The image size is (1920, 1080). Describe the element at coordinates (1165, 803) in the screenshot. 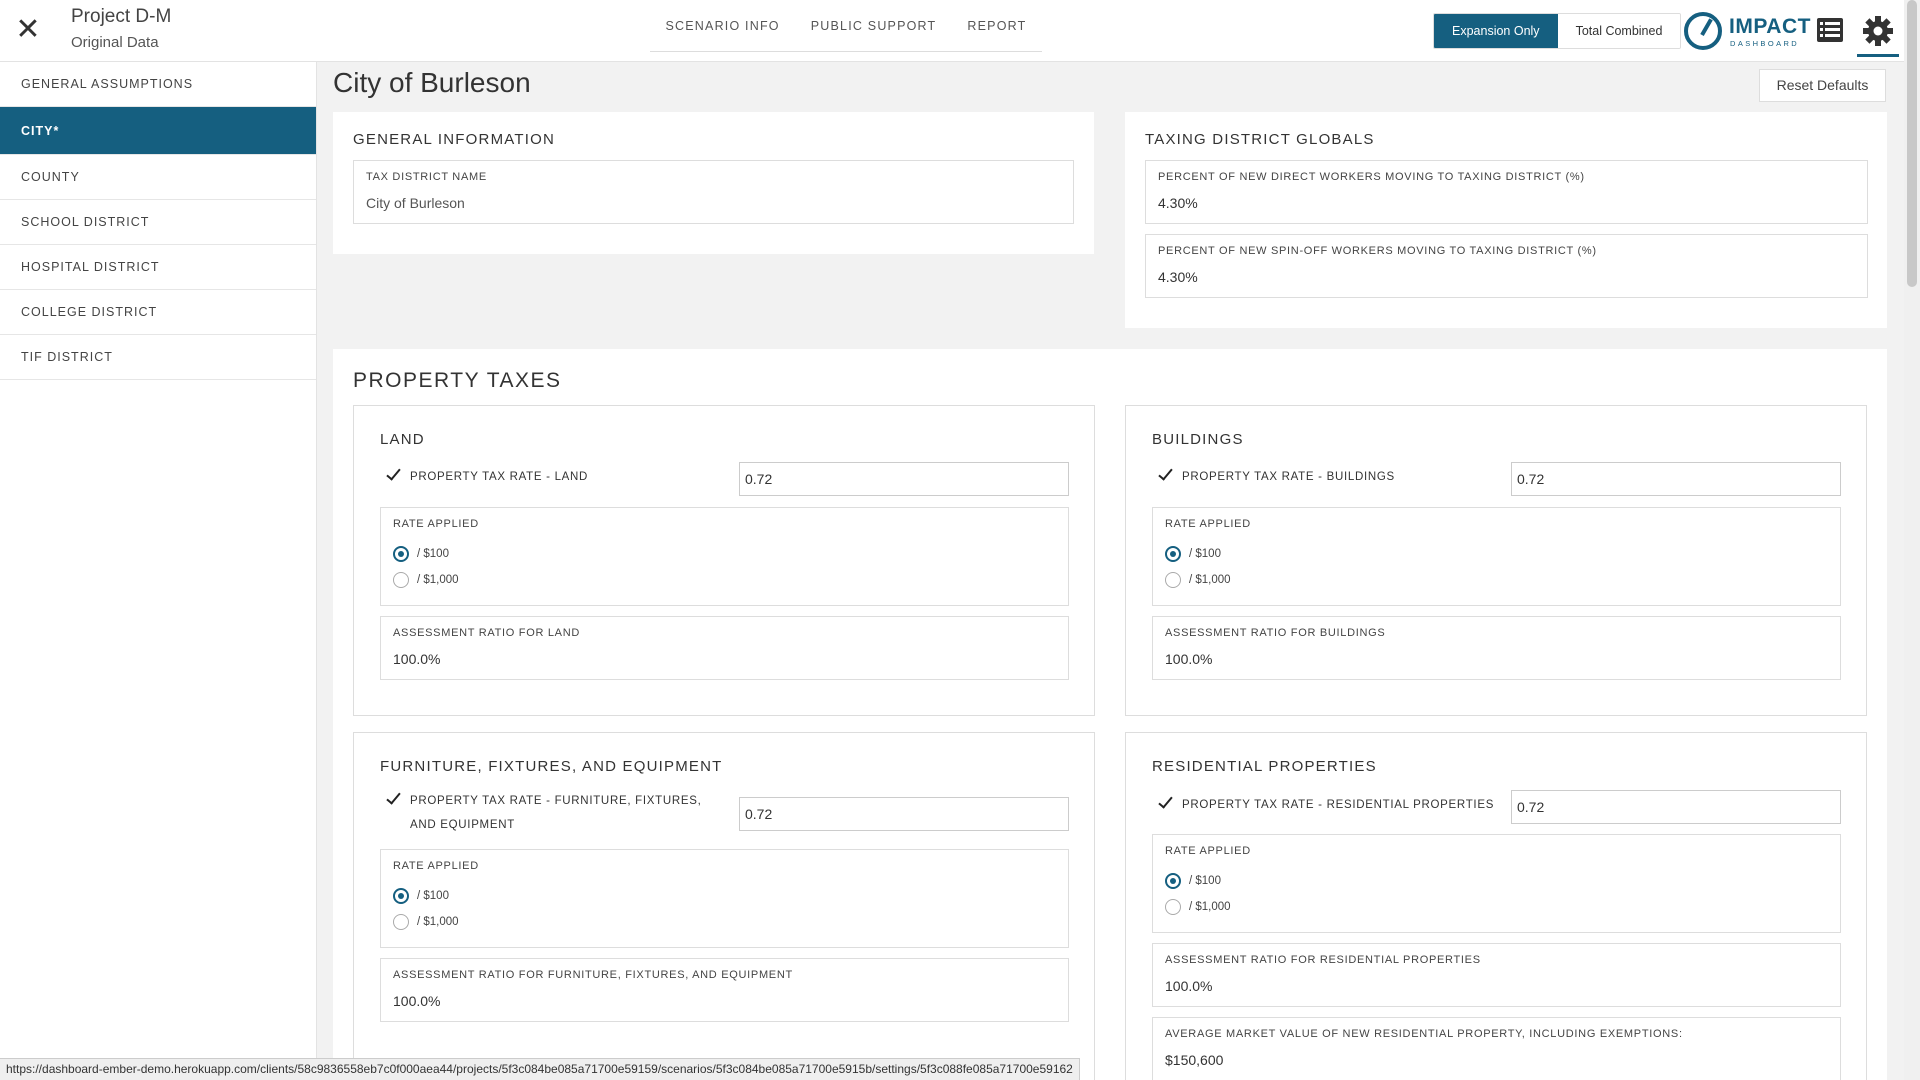

I see `residential-rate-checkbox` at that location.